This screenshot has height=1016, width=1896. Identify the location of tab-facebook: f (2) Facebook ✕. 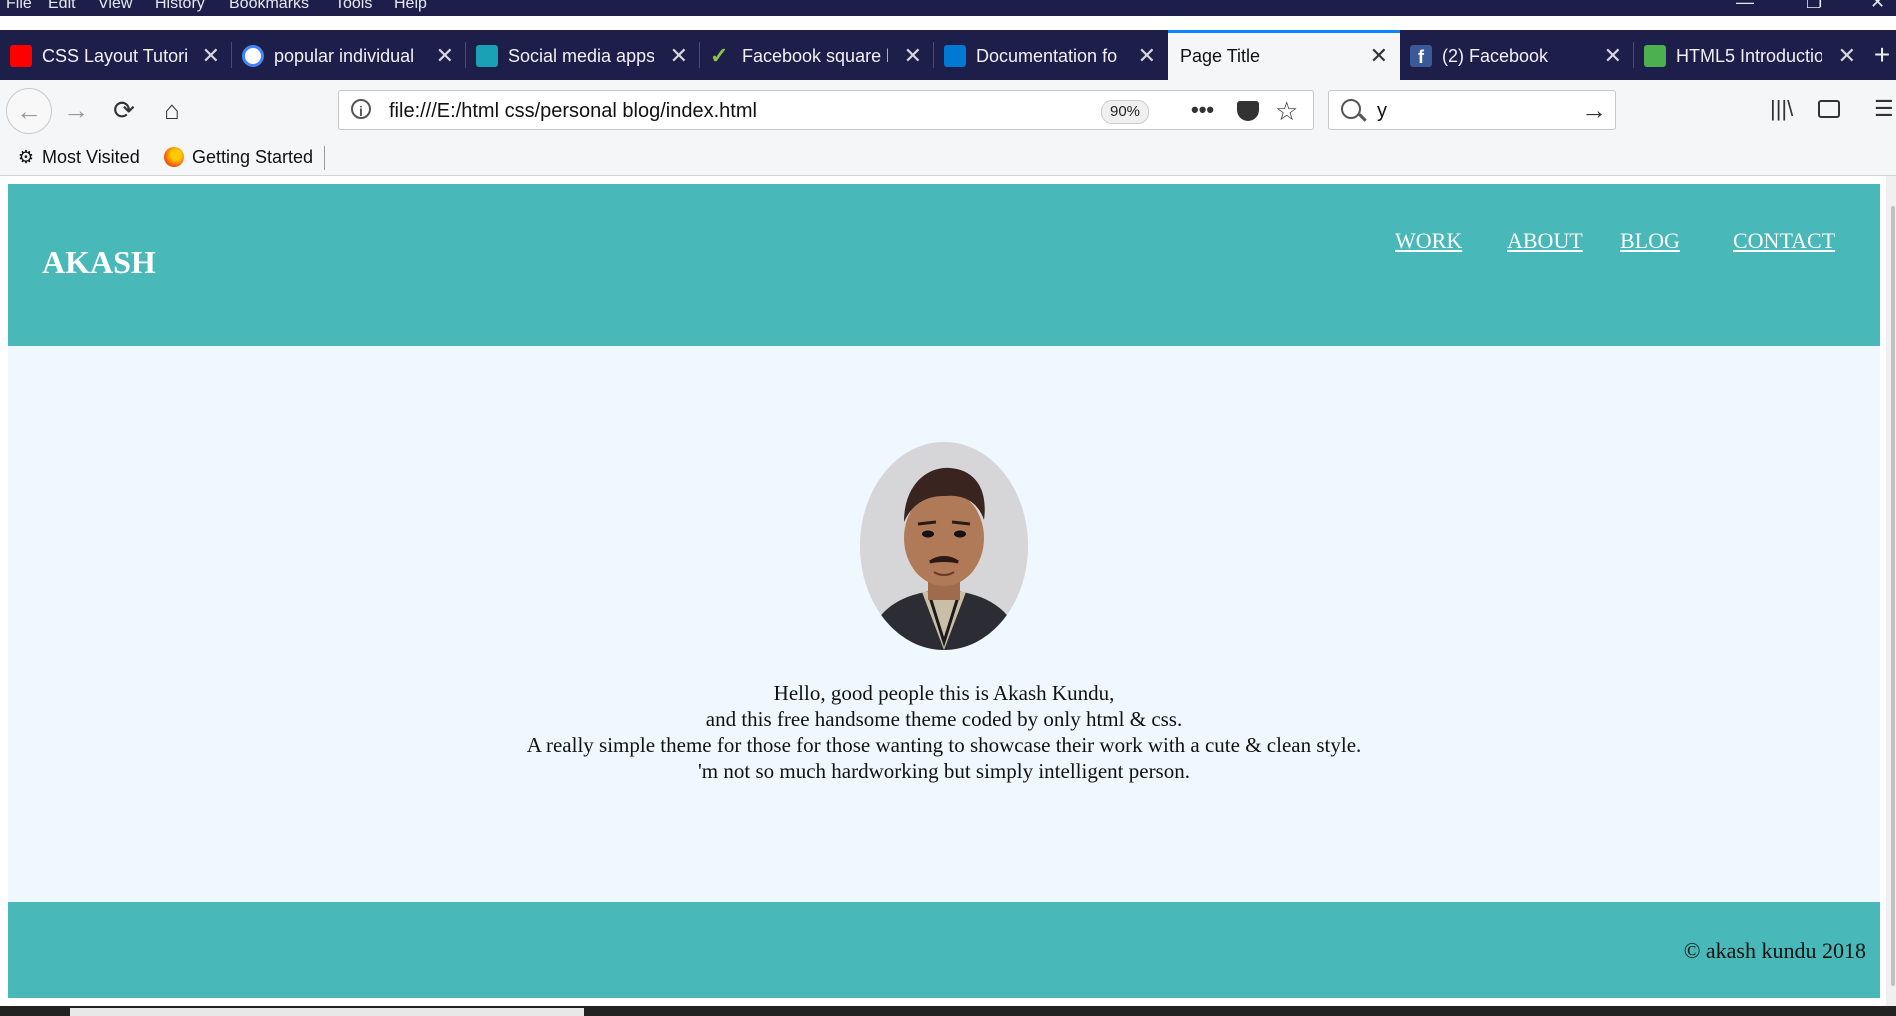
(1517, 55).